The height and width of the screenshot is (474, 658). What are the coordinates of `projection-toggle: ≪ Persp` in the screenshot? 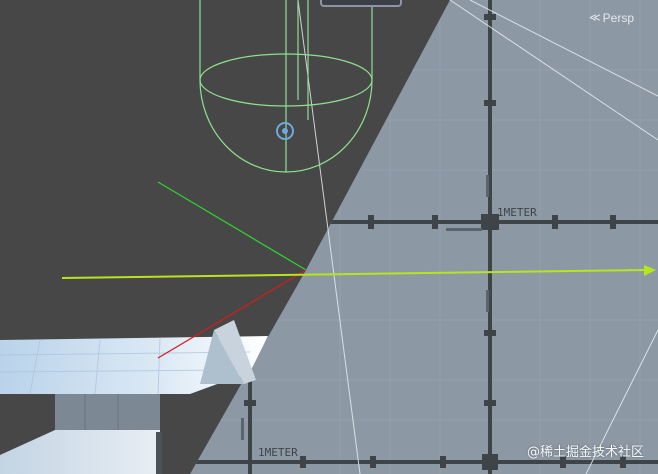 It's located at (611, 18).